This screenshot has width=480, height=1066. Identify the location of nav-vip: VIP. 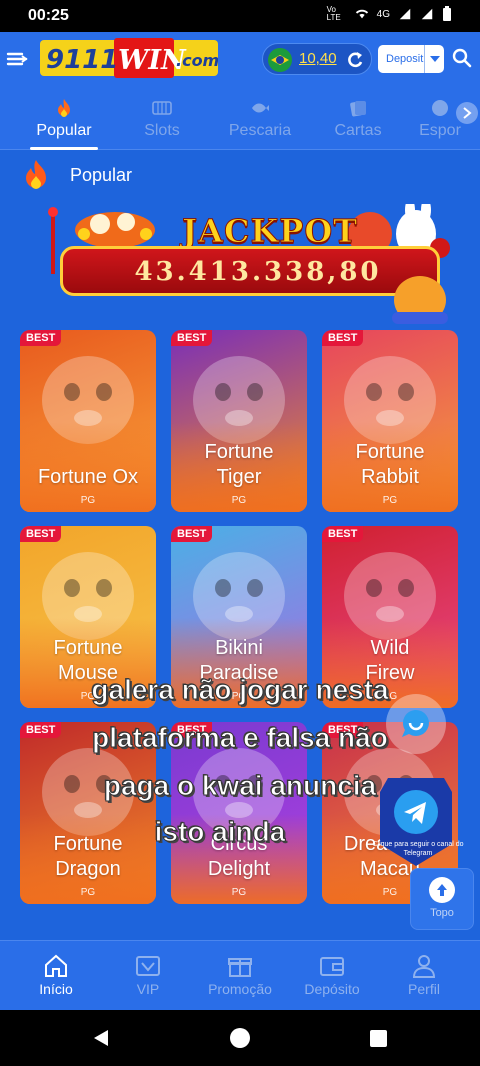
(148, 975).